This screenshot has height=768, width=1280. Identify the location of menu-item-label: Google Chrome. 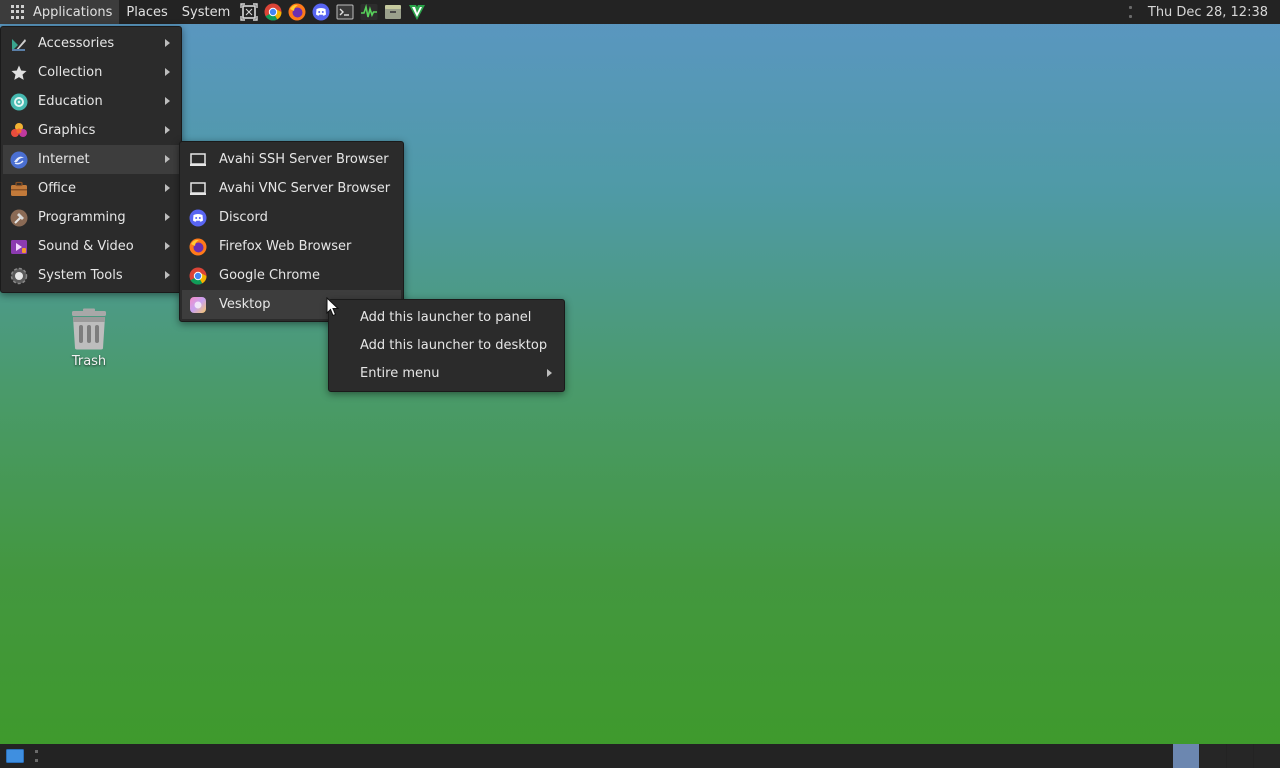
(269, 275).